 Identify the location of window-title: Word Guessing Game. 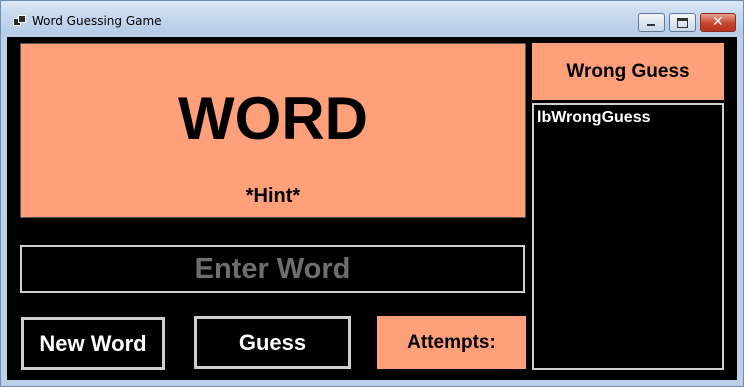
(97, 21).